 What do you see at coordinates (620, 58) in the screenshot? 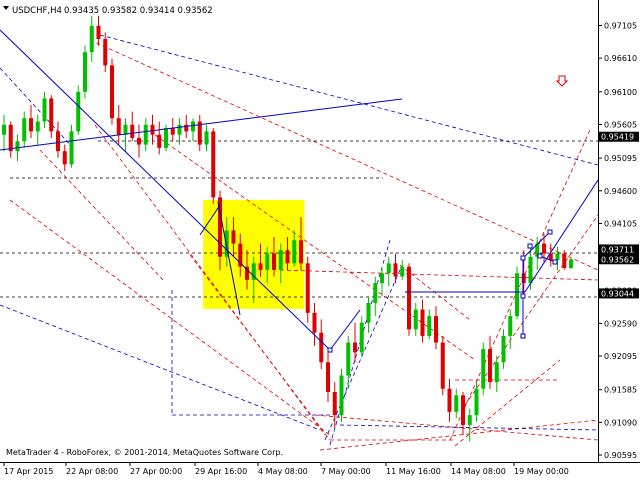
I see `price-tick-label: 0.96610` at bounding box center [620, 58].